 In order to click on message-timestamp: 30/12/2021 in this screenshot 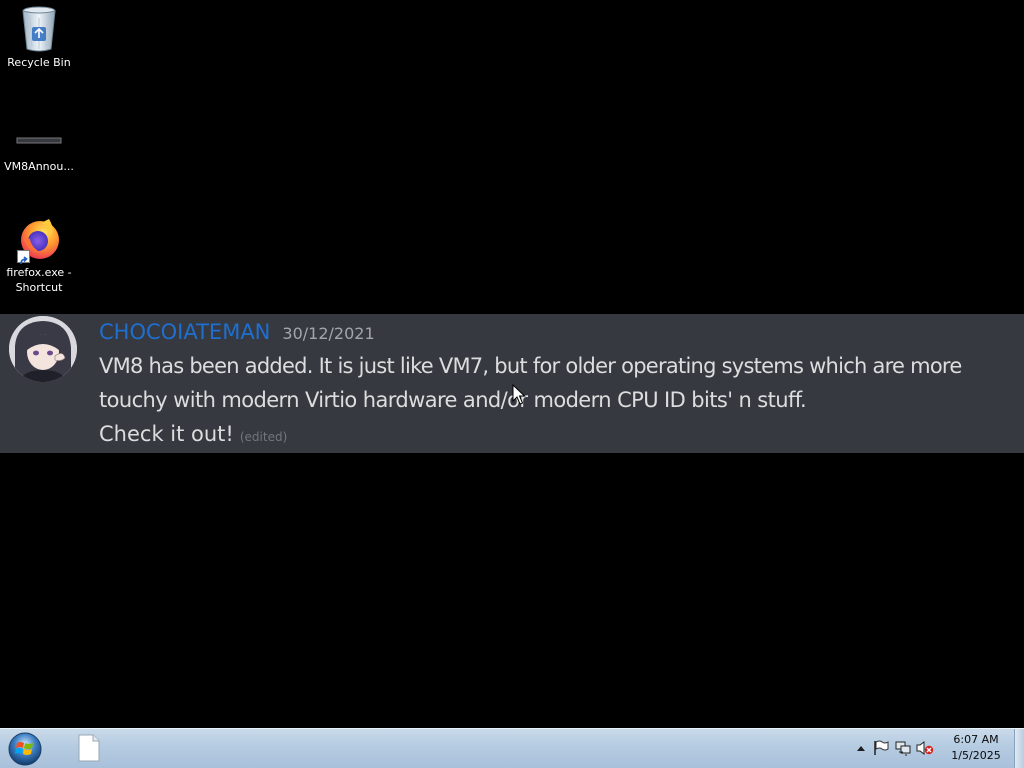, I will do `click(328, 333)`.